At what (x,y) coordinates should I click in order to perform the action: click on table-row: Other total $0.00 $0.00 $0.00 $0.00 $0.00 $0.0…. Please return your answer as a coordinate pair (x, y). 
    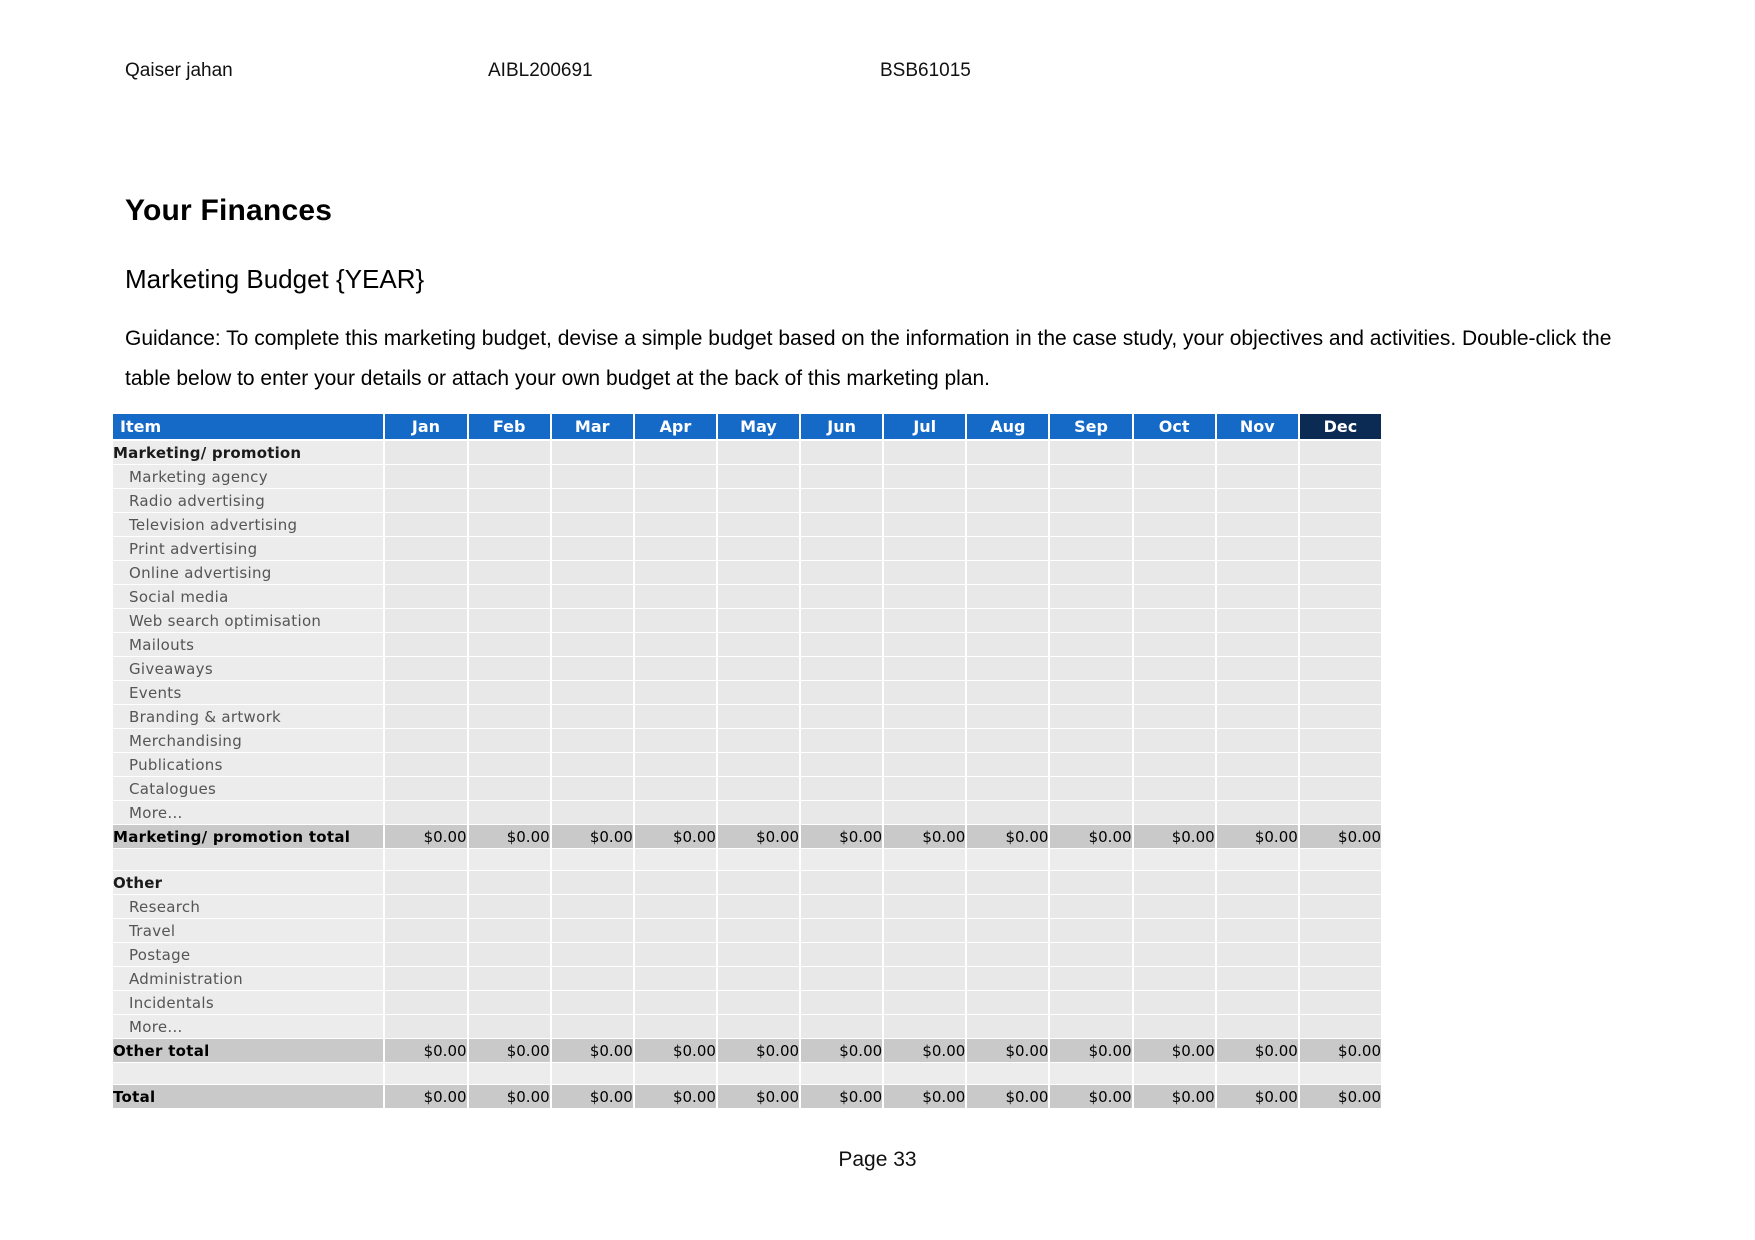
    Looking at the image, I should click on (748, 1051).